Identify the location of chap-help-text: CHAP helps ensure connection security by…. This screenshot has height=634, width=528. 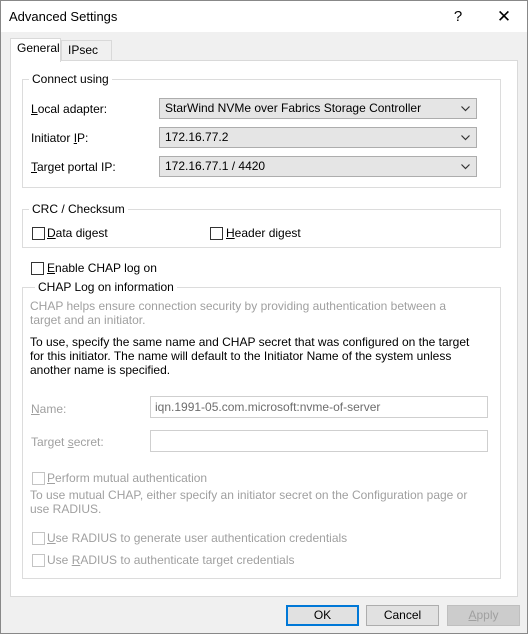
(238, 313).